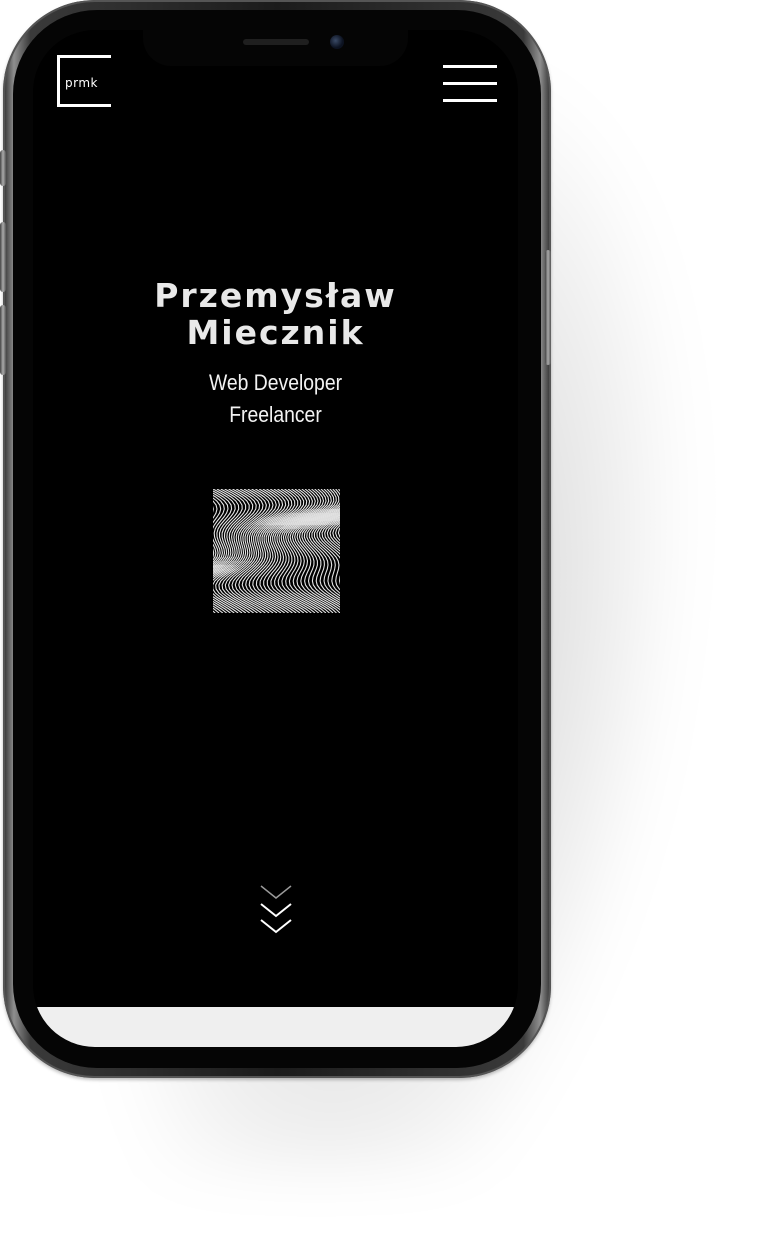 Image resolution: width=781 pixels, height=1241 pixels. I want to click on menu-line-top, so click(470, 66).